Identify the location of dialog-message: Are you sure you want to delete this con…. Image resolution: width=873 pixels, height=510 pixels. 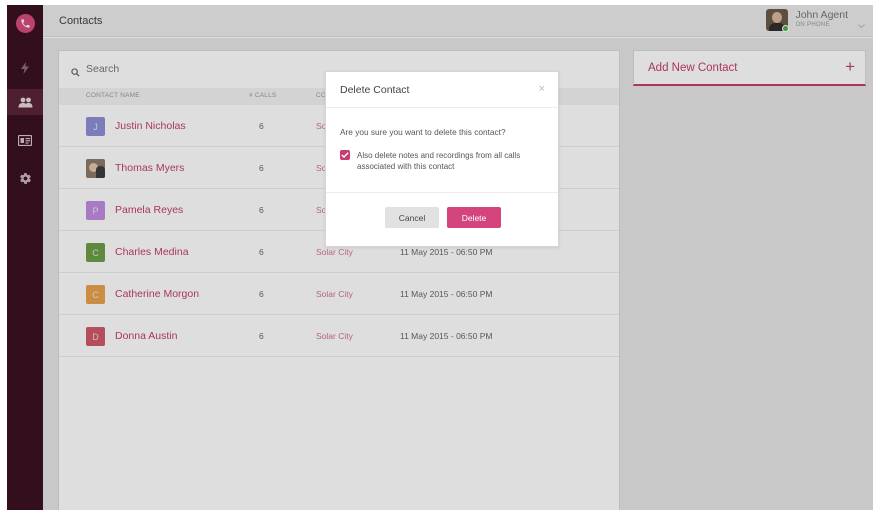
(423, 132).